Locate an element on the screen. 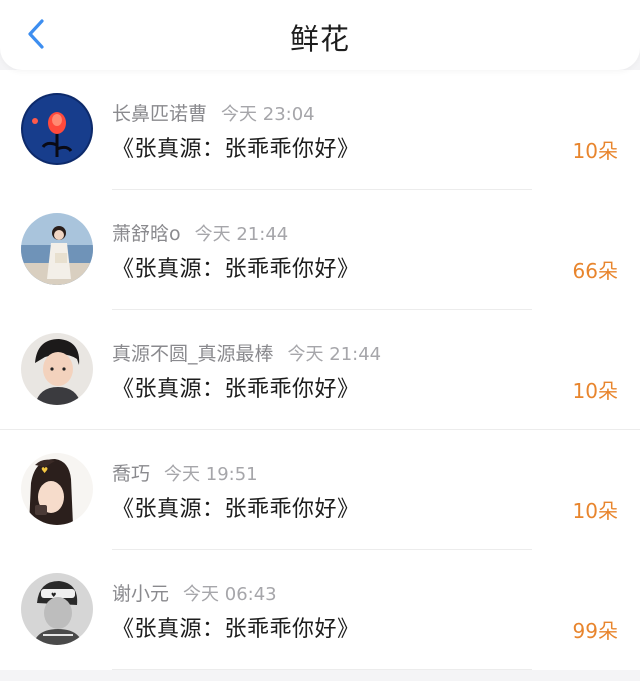 The image size is (640, 681). girl-cartoon-avatar-image: ♥ is located at coordinates (57, 489).